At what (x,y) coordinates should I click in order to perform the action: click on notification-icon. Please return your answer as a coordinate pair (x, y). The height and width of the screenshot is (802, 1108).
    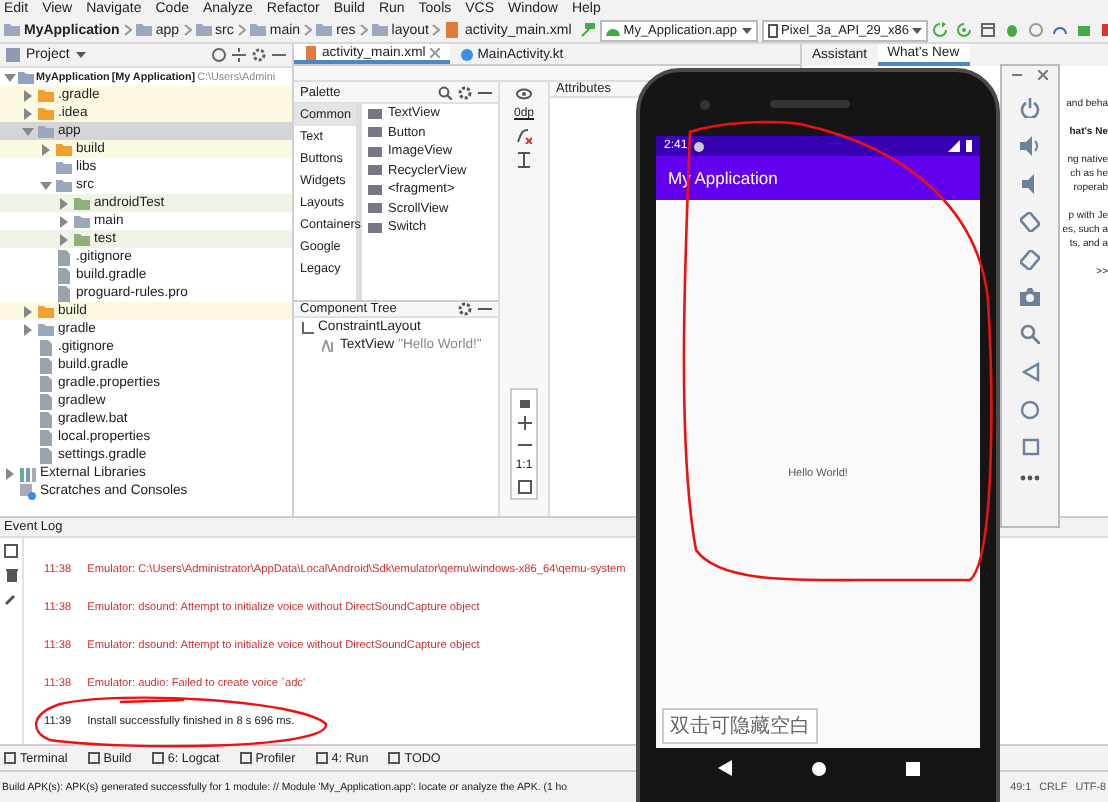
    Looking at the image, I should click on (698, 146).